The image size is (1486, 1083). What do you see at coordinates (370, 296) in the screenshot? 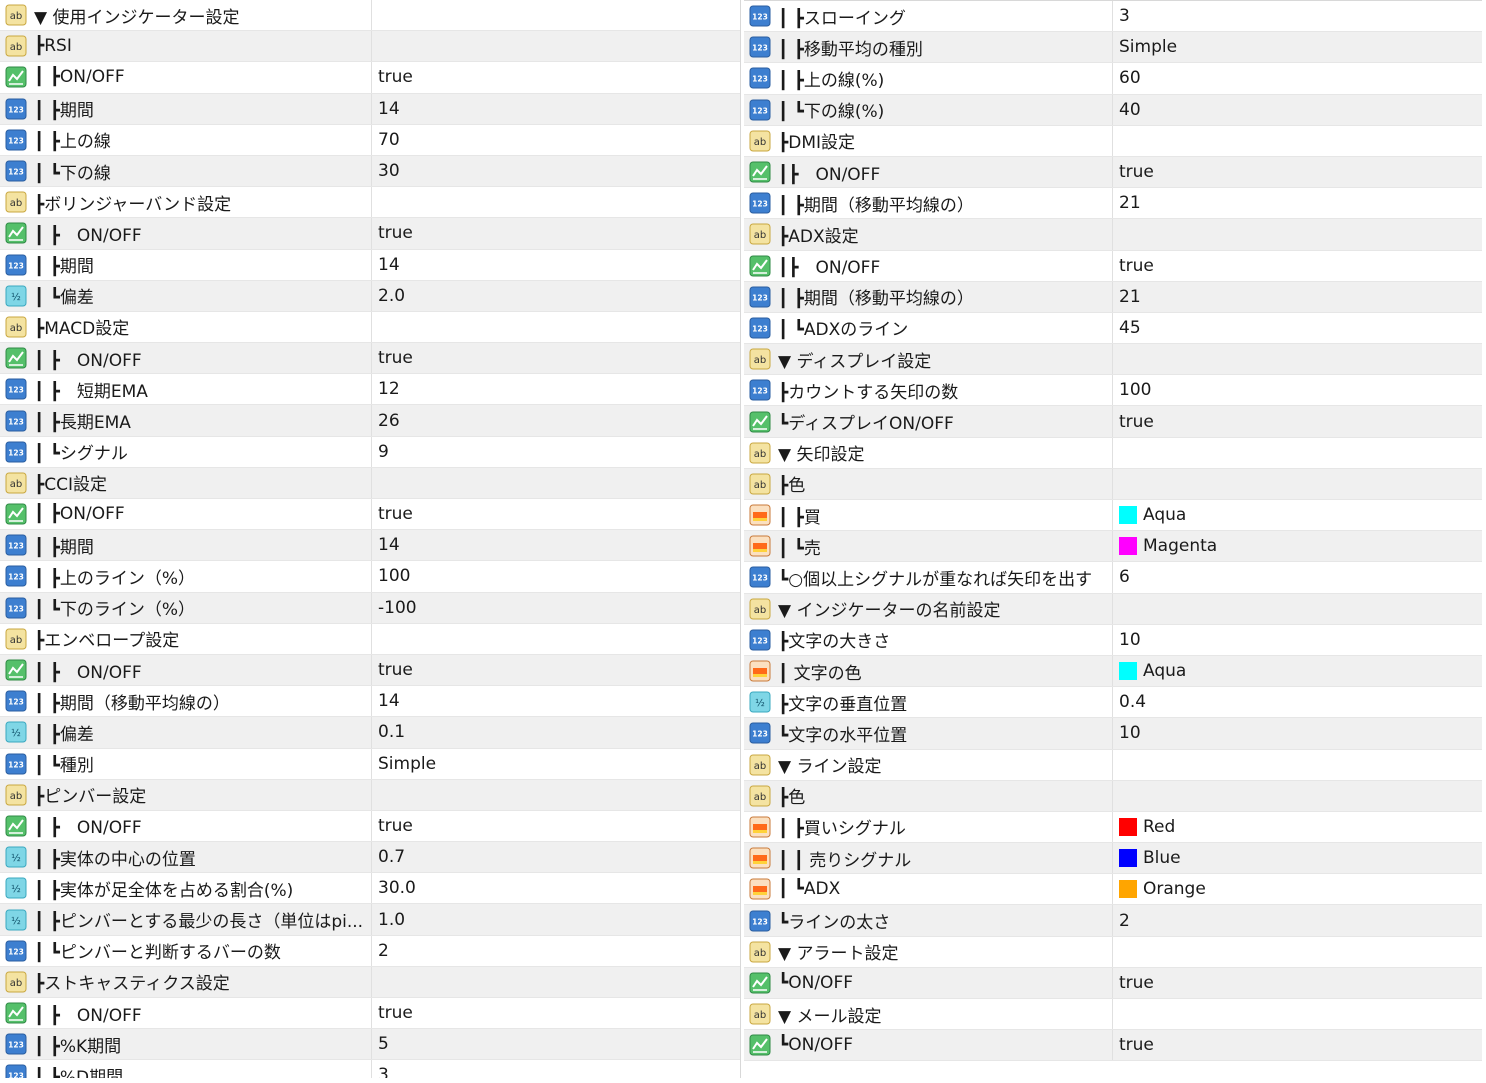
I see `input-row: ½ ┃ ┗偏差 2.0` at bounding box center [370, 296].